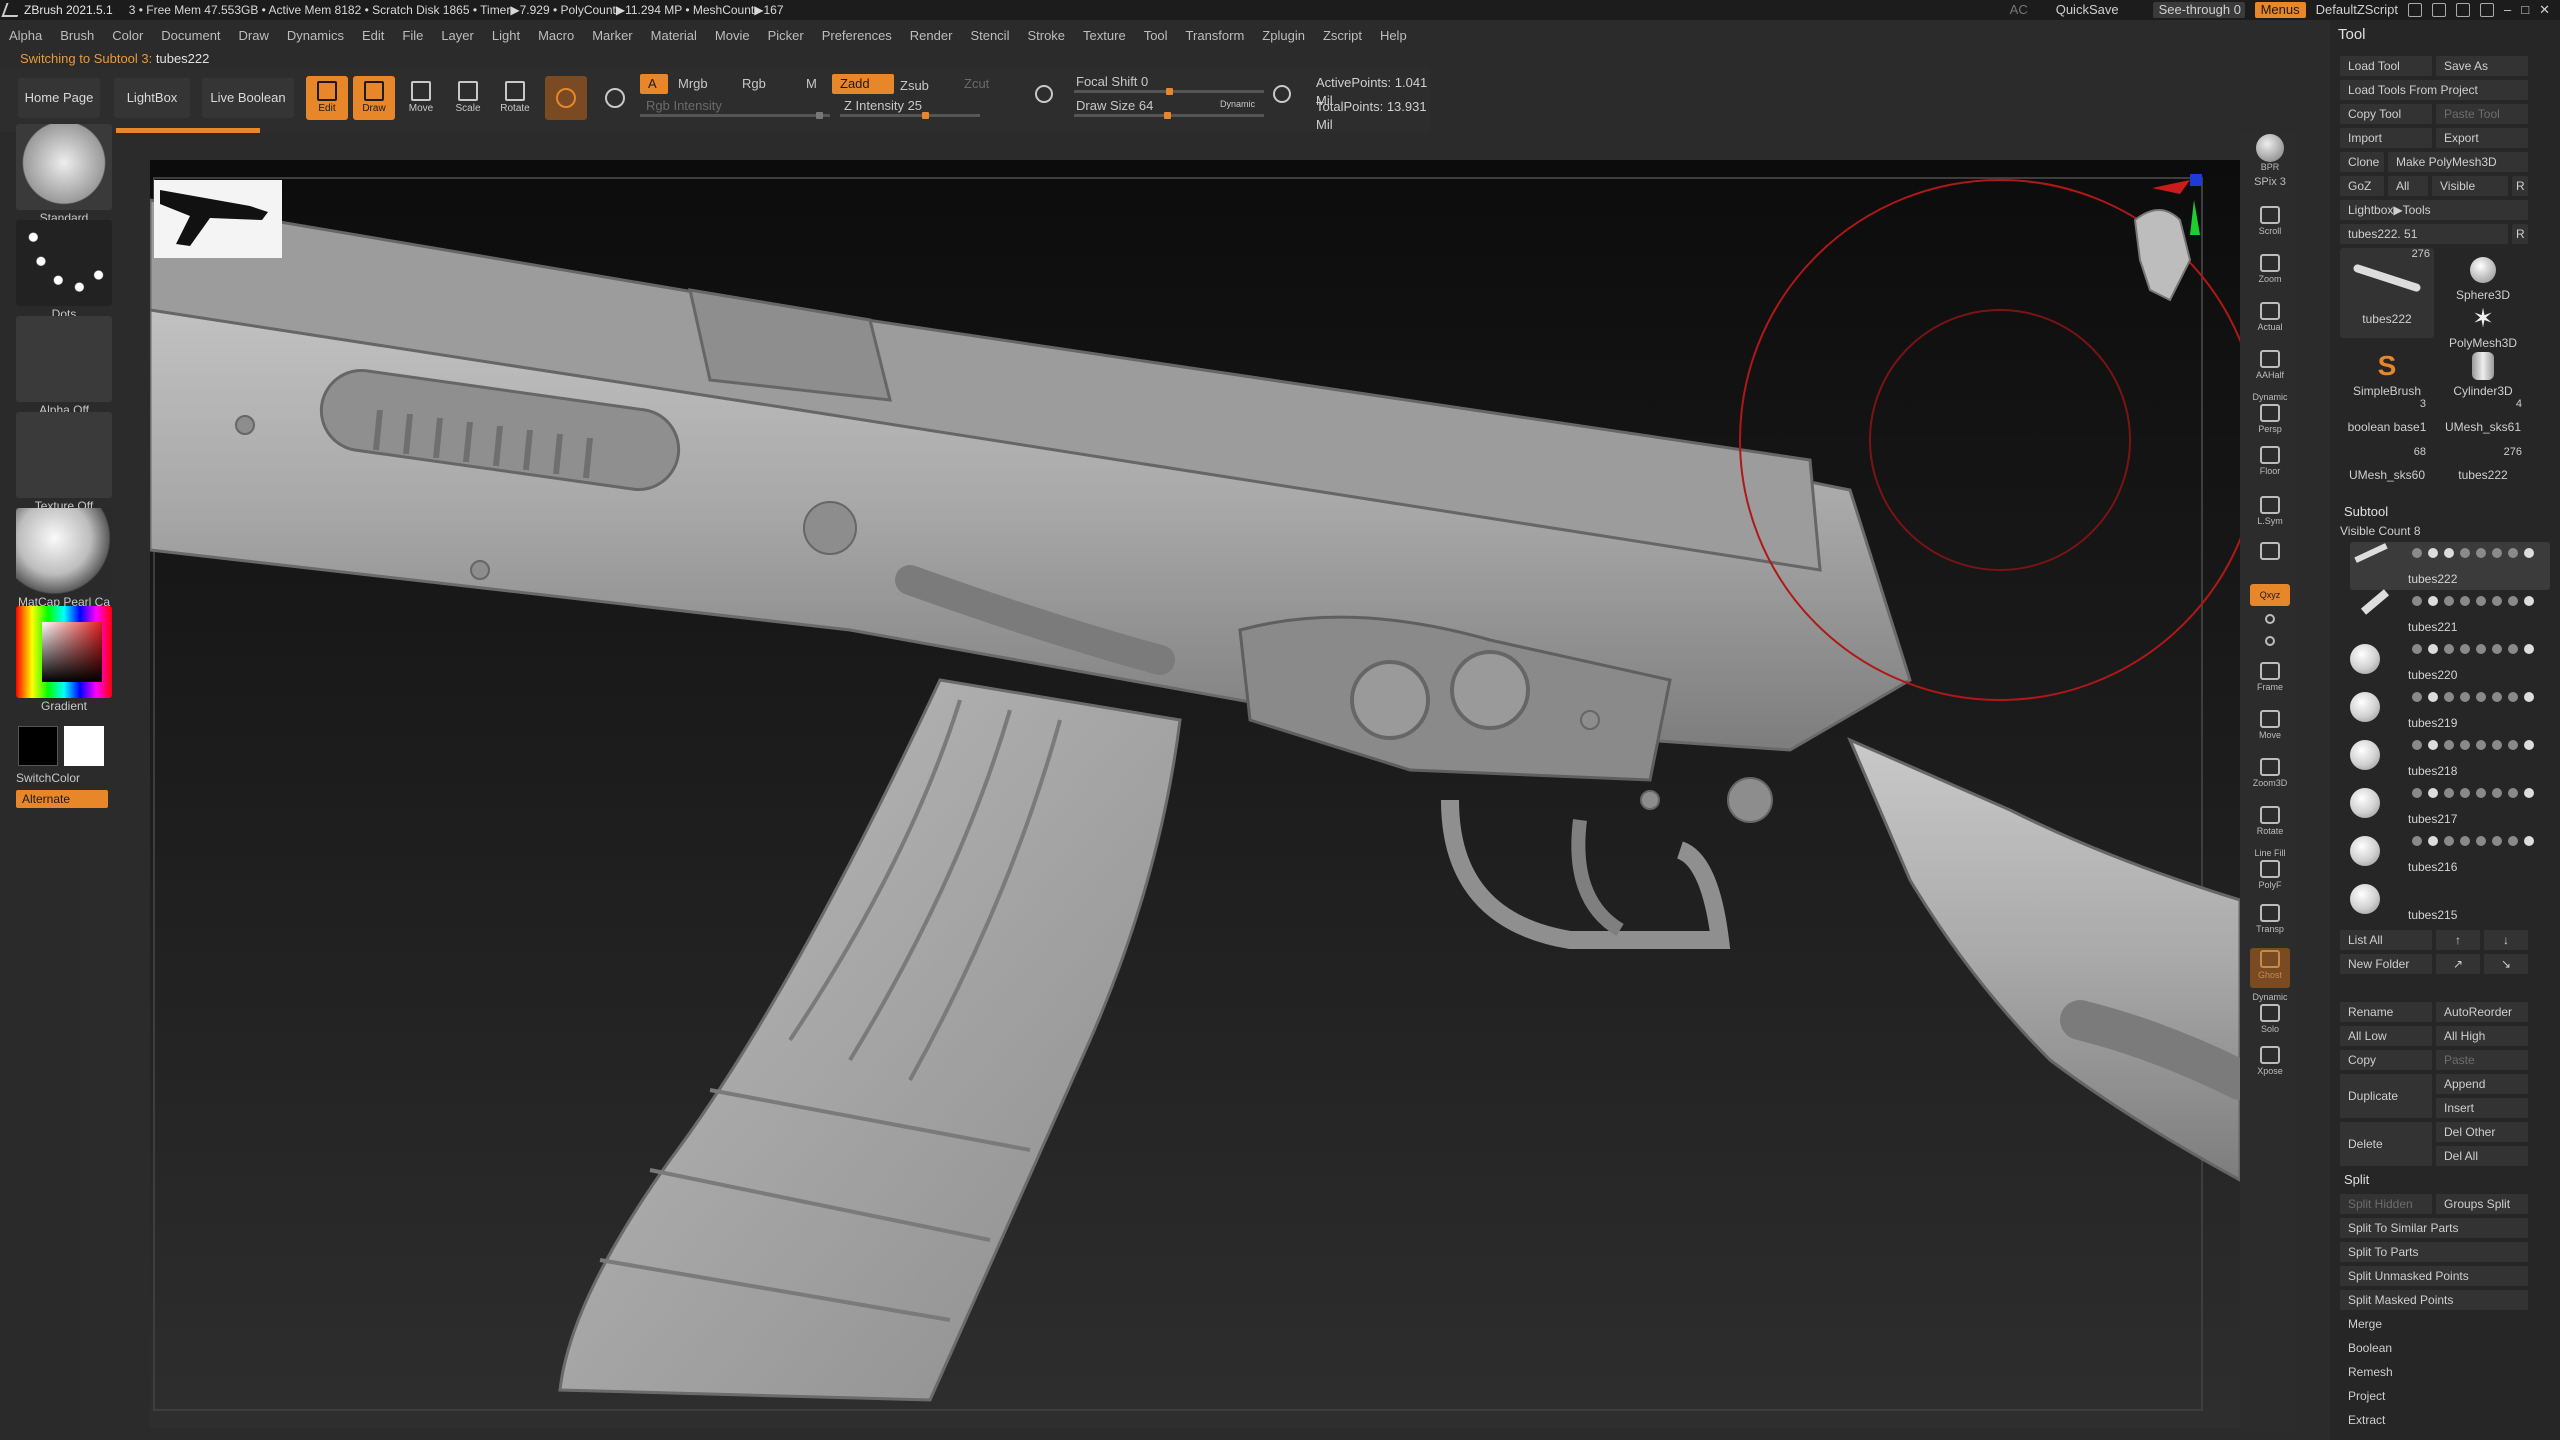  What do you see at coordinates (327, 98) in the screenshot?
I see `edit-button: Edit` at bounding box center [327, 98].